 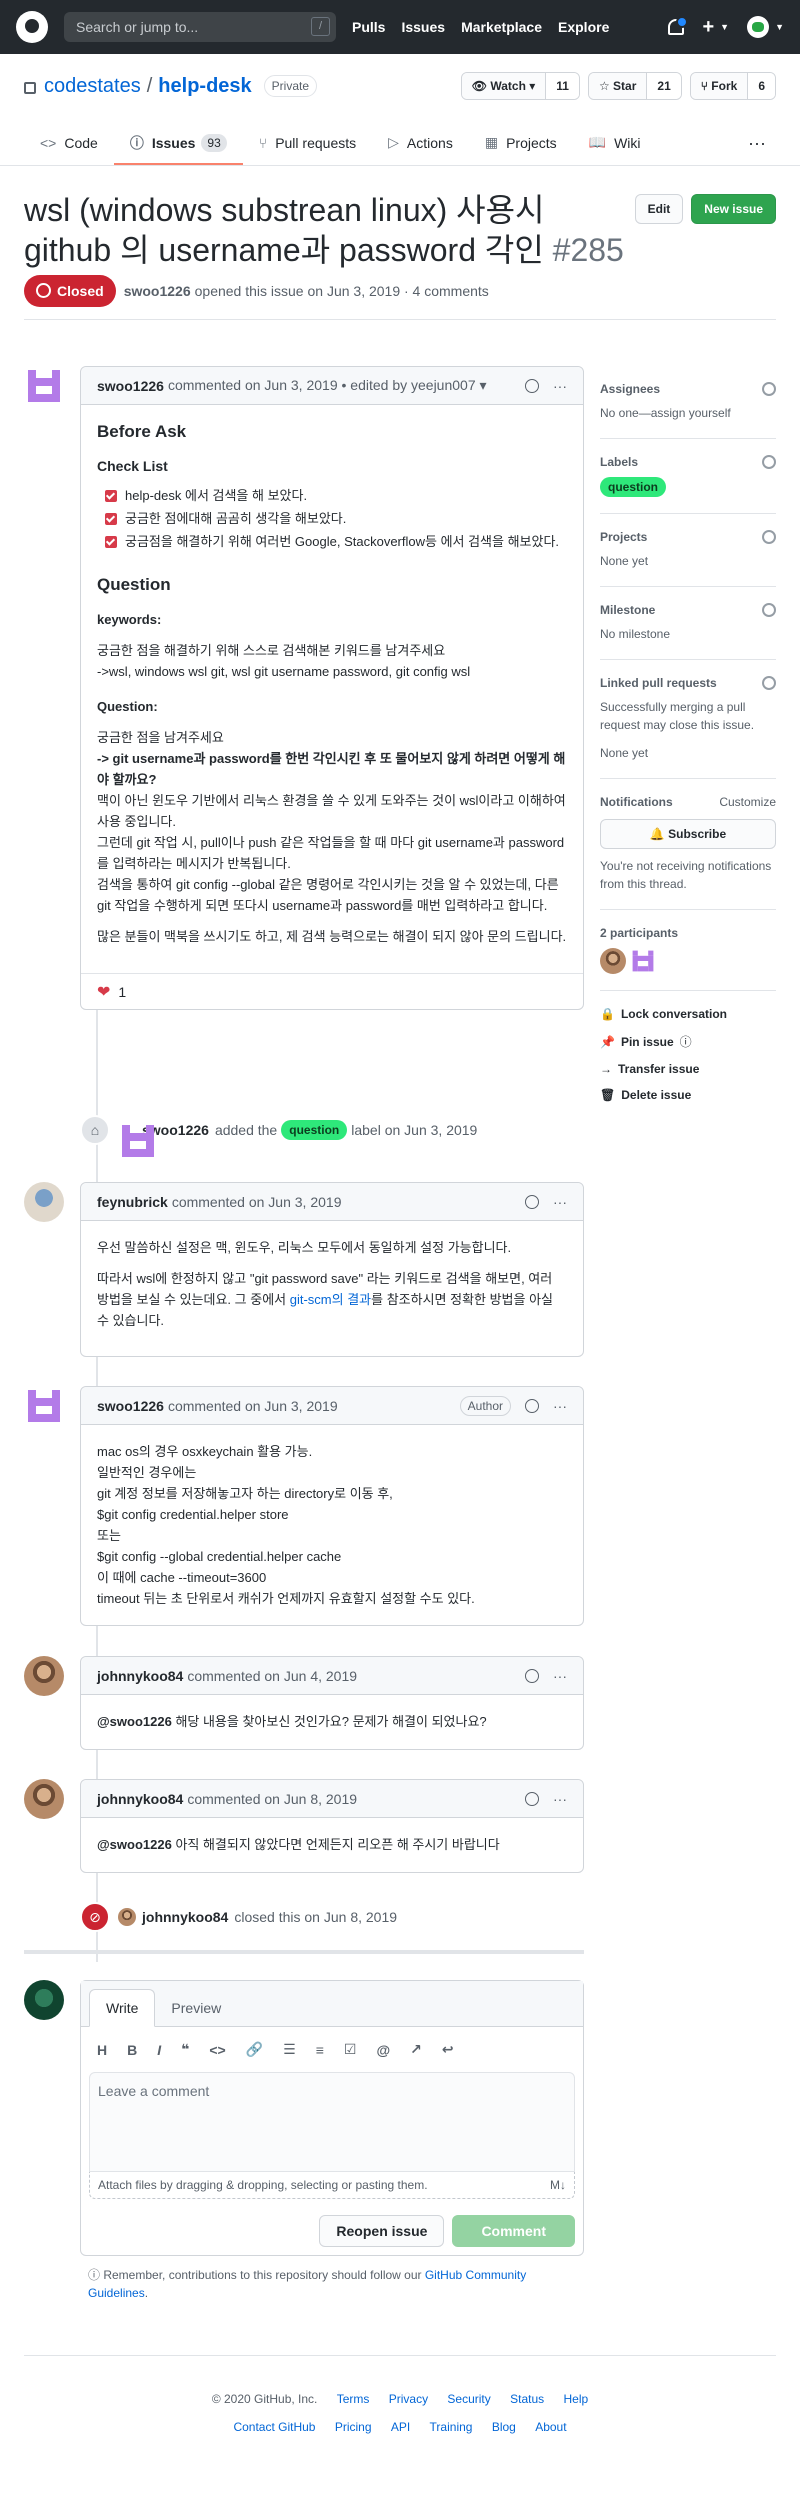 What do you see at coordinates (353, 2427) in the screenshot?
I see `footer-link: Pricing` at bounding box center [353, 2427].